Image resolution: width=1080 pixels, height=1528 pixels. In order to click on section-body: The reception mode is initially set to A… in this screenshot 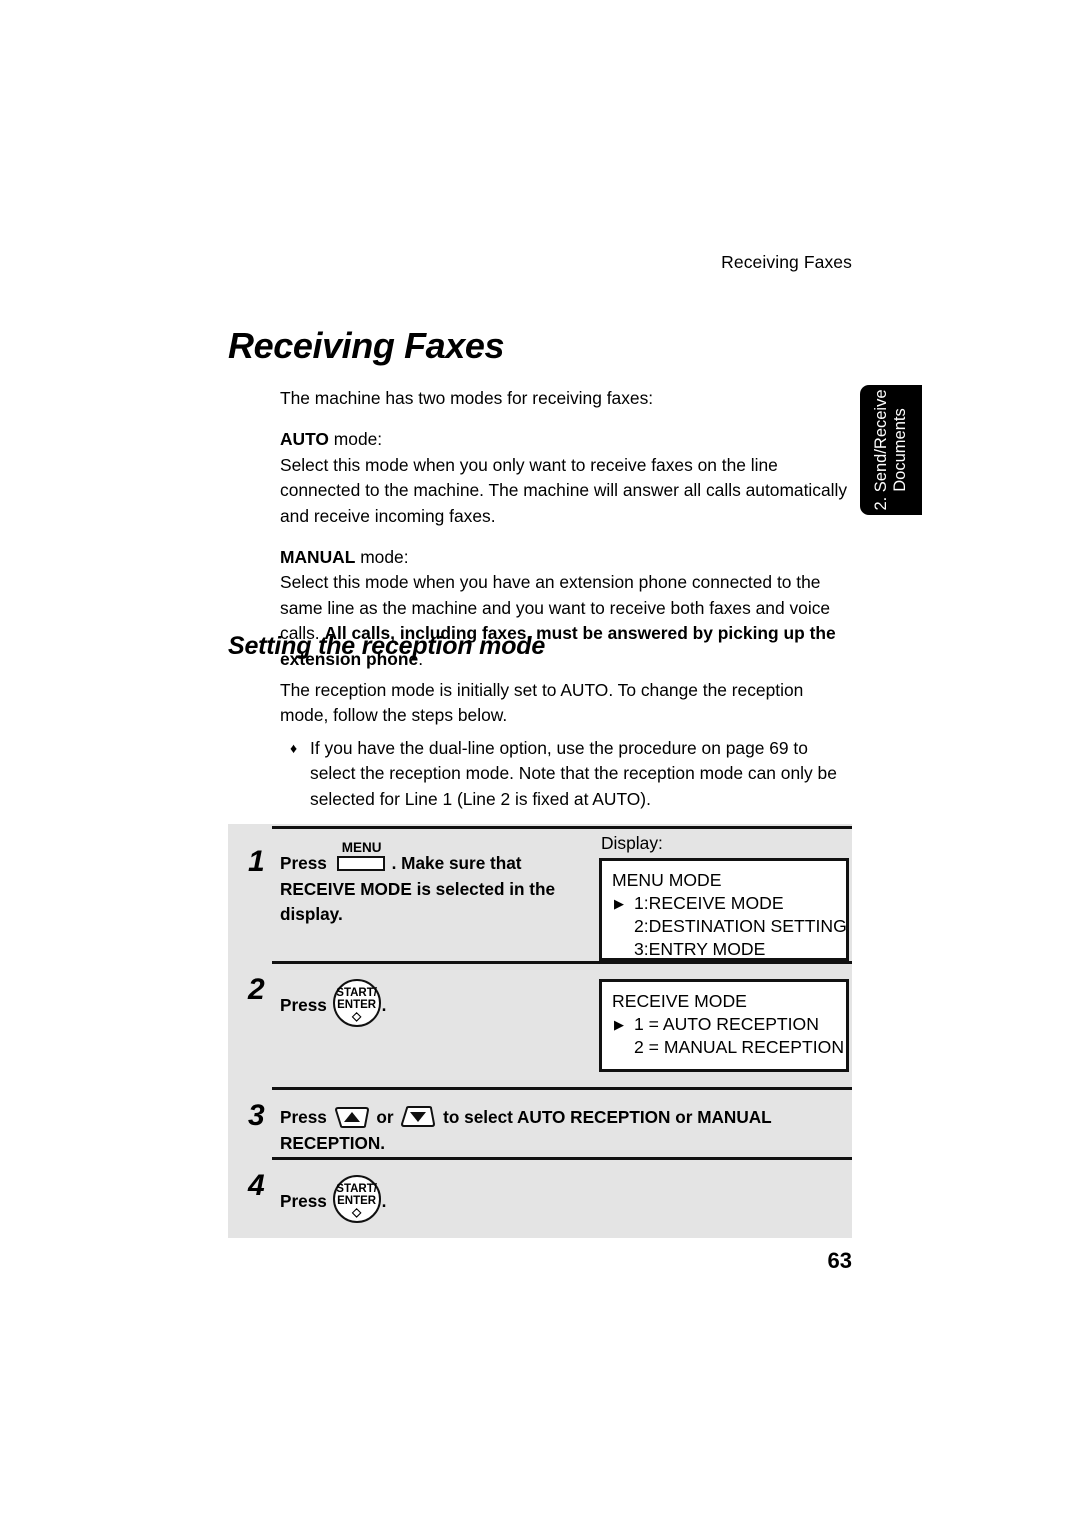, I will do `click(566, 703)`.